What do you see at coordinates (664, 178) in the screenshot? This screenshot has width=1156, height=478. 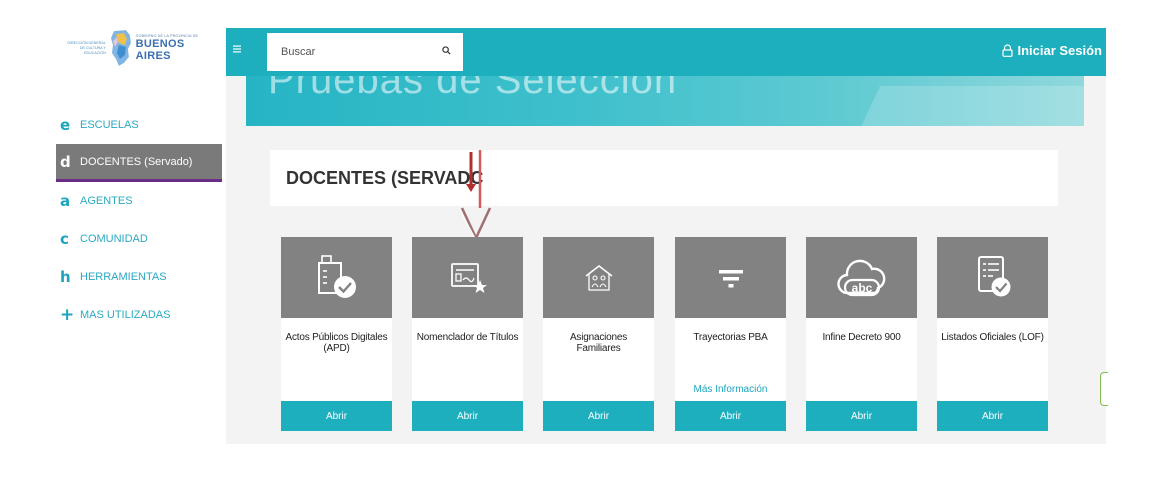 I see `section-header: DOCENTES (SERVADC` at bounding box center [664, 178].